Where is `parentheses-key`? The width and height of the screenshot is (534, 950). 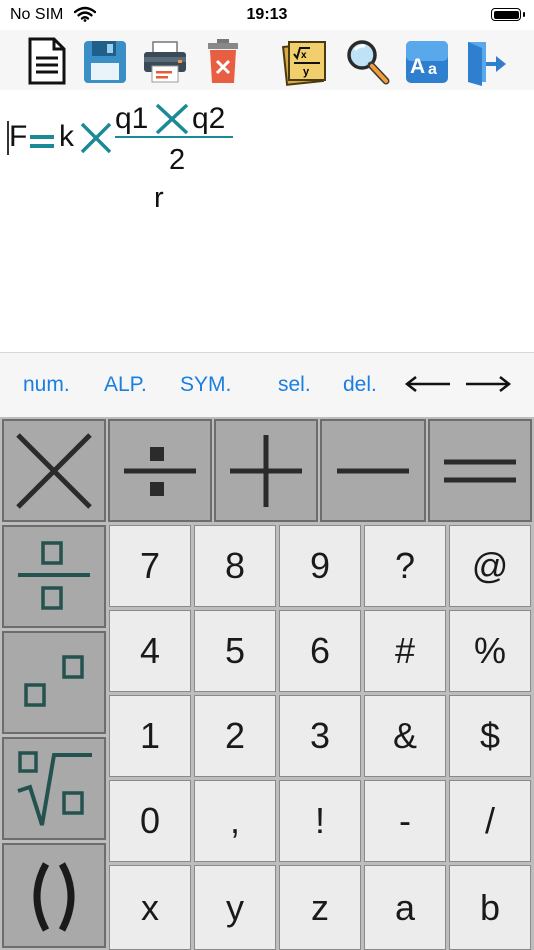
parentheses-key is located at coordinates (54, 895).